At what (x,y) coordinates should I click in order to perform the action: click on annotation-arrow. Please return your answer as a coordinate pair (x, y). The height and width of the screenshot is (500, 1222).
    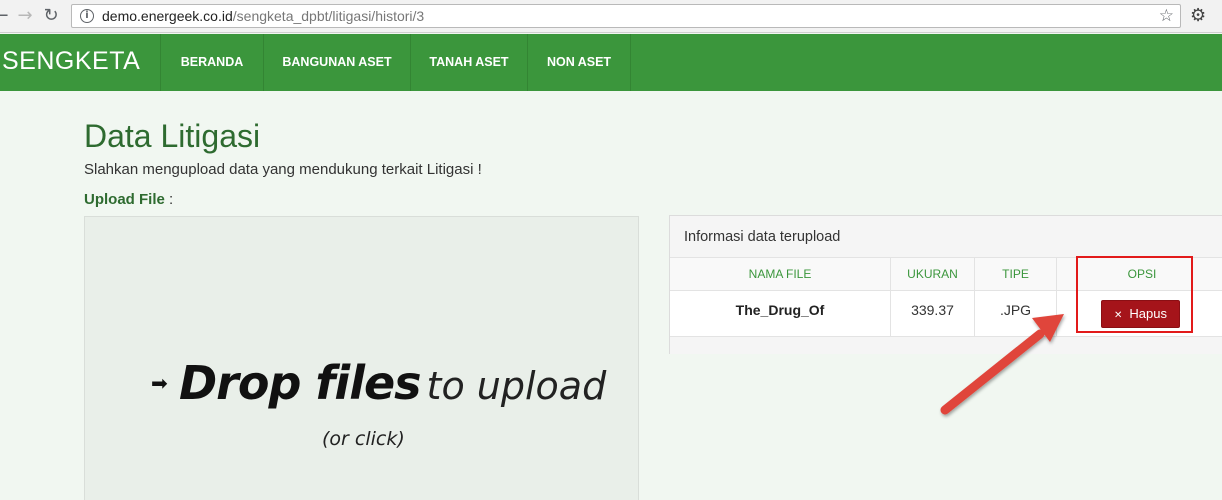
    Looking at the image, I should click on (1002, 364).